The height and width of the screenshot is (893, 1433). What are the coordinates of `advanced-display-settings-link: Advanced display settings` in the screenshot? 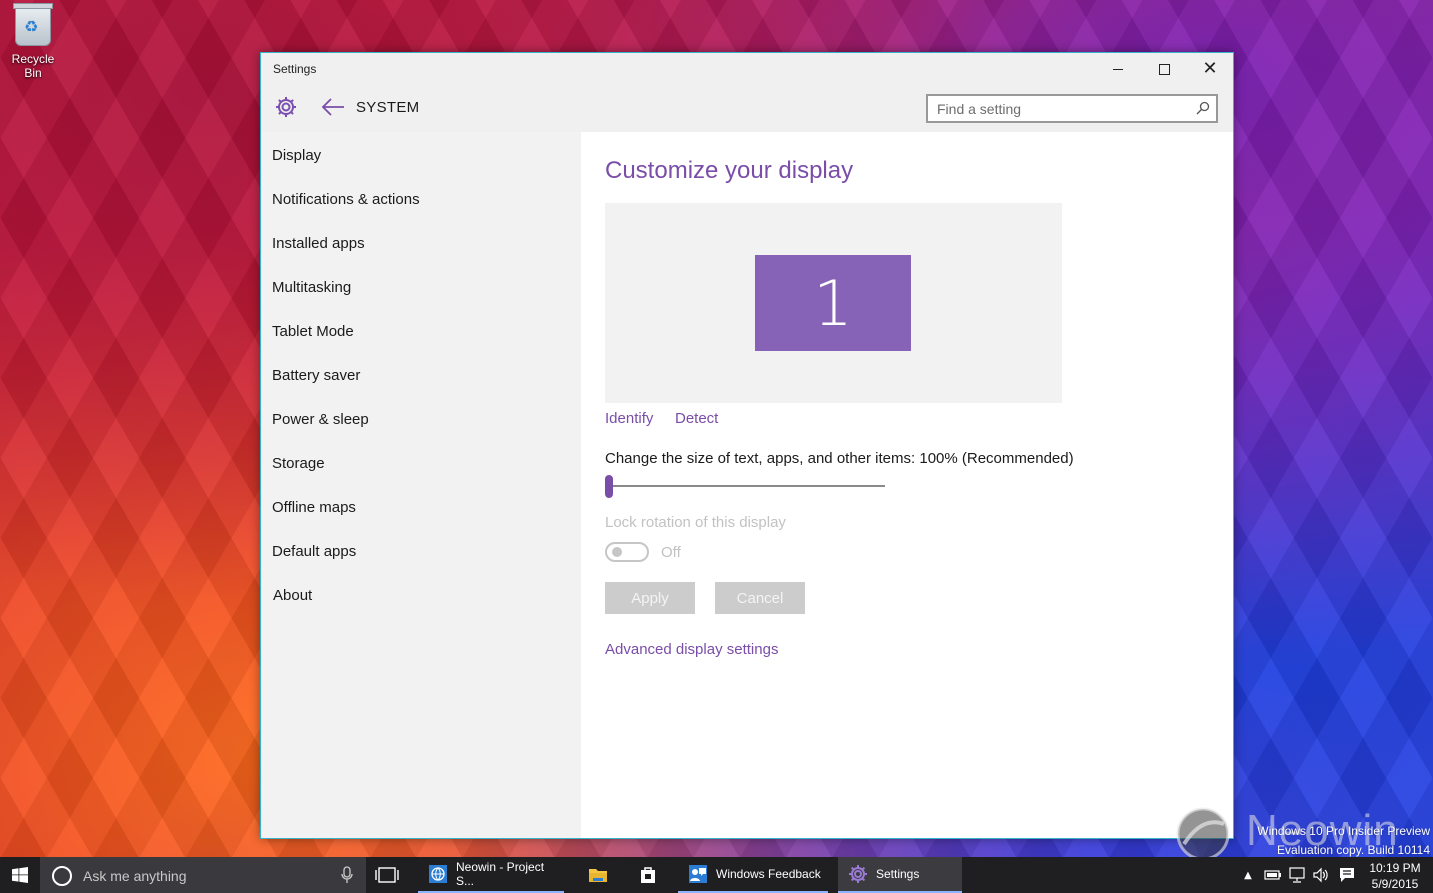 It's located at (691, 649).